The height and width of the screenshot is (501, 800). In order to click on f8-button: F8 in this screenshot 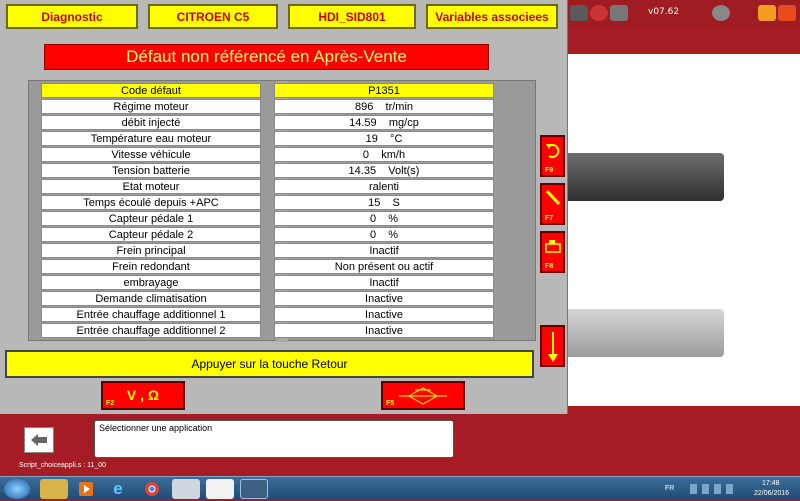, I will do `click(552, 252)`.